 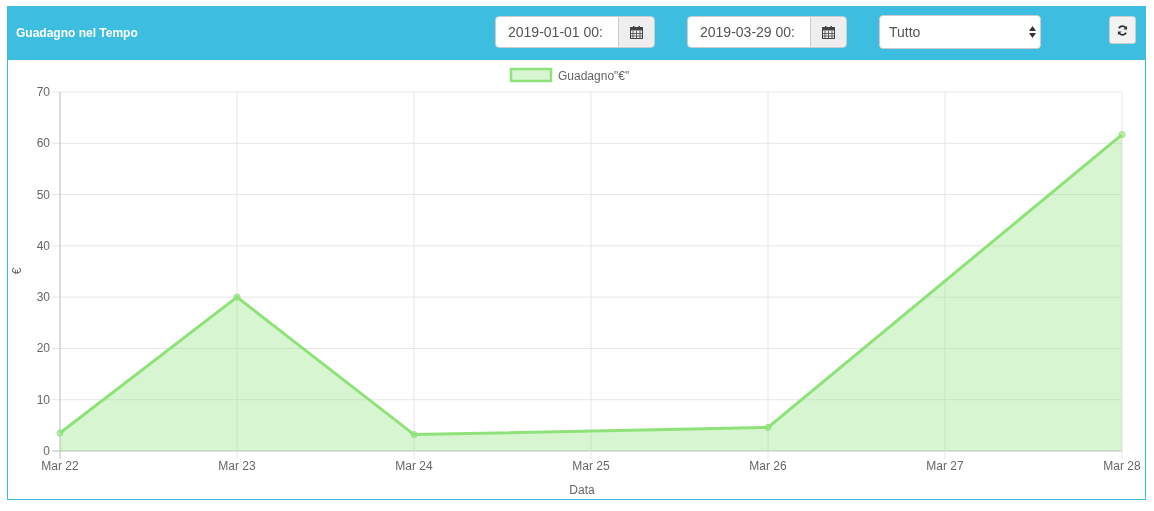 I want to click on y-axis-label: 70, so click(x=43, y=92).